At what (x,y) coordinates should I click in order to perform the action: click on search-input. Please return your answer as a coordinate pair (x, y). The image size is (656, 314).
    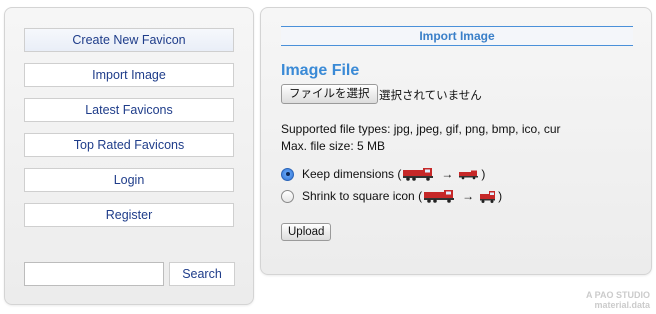
    Looking at the image, I should click on (94, 274).